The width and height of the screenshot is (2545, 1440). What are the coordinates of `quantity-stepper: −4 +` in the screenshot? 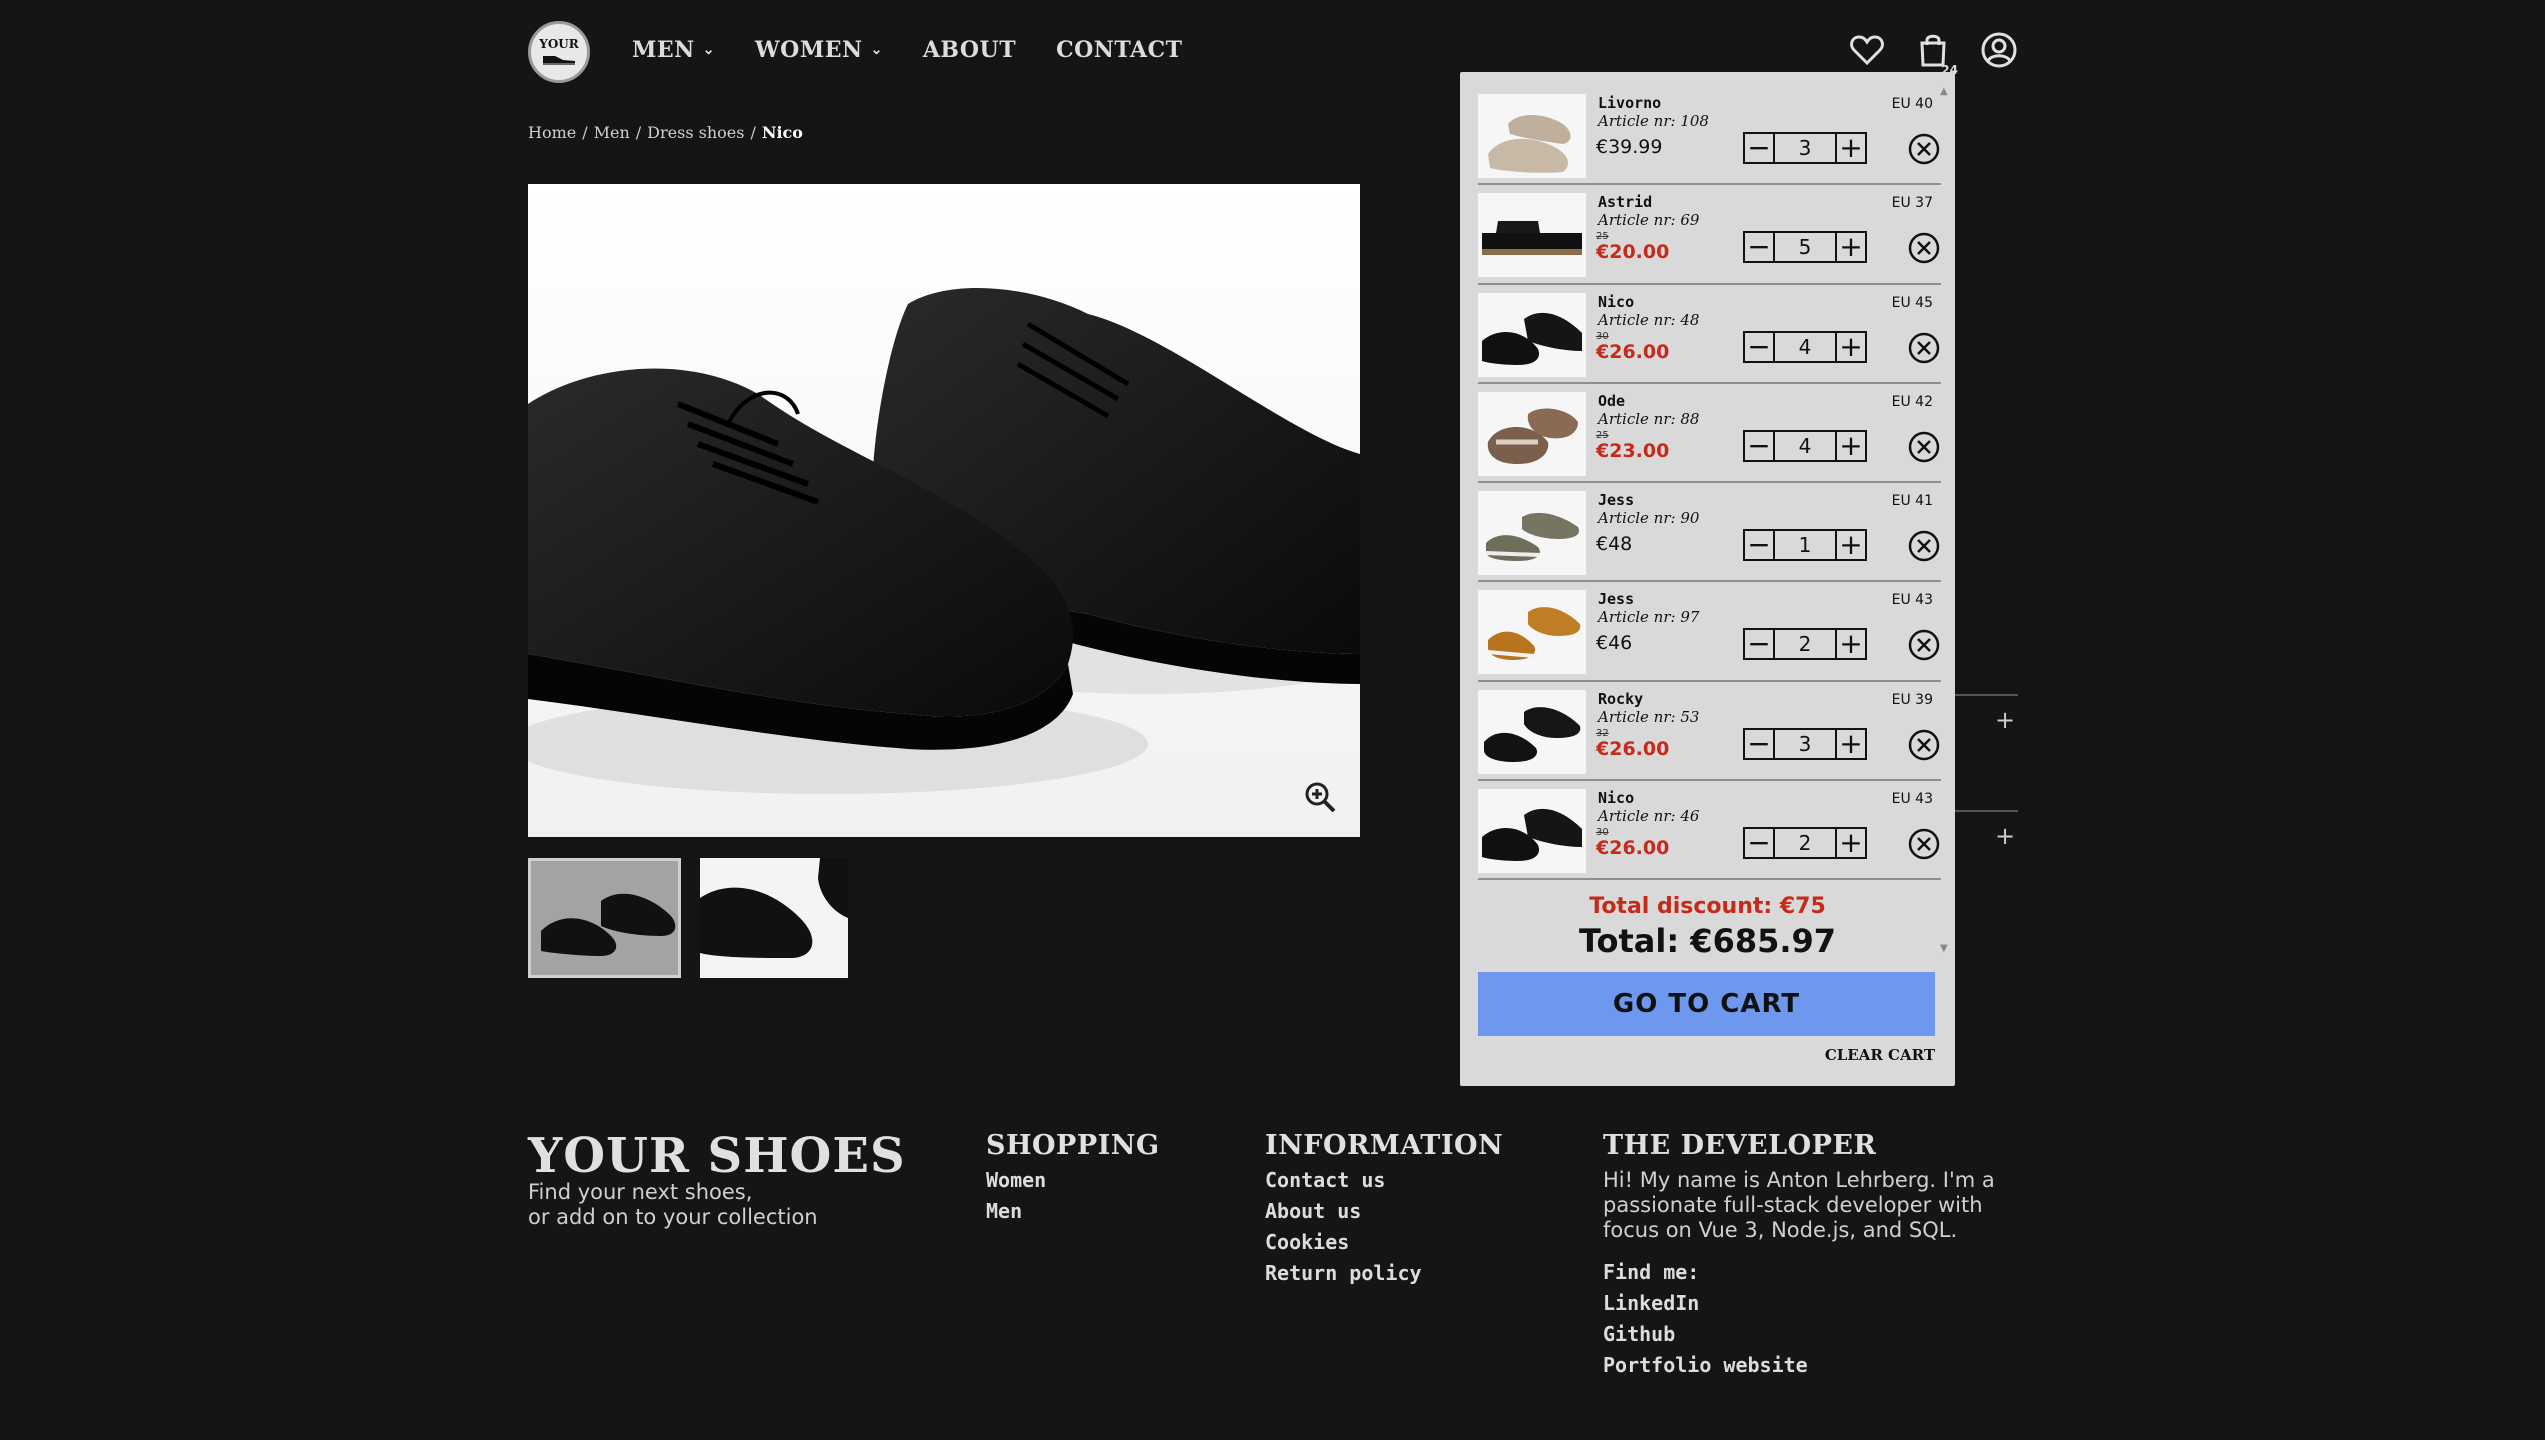 It's located at (1805, 346).